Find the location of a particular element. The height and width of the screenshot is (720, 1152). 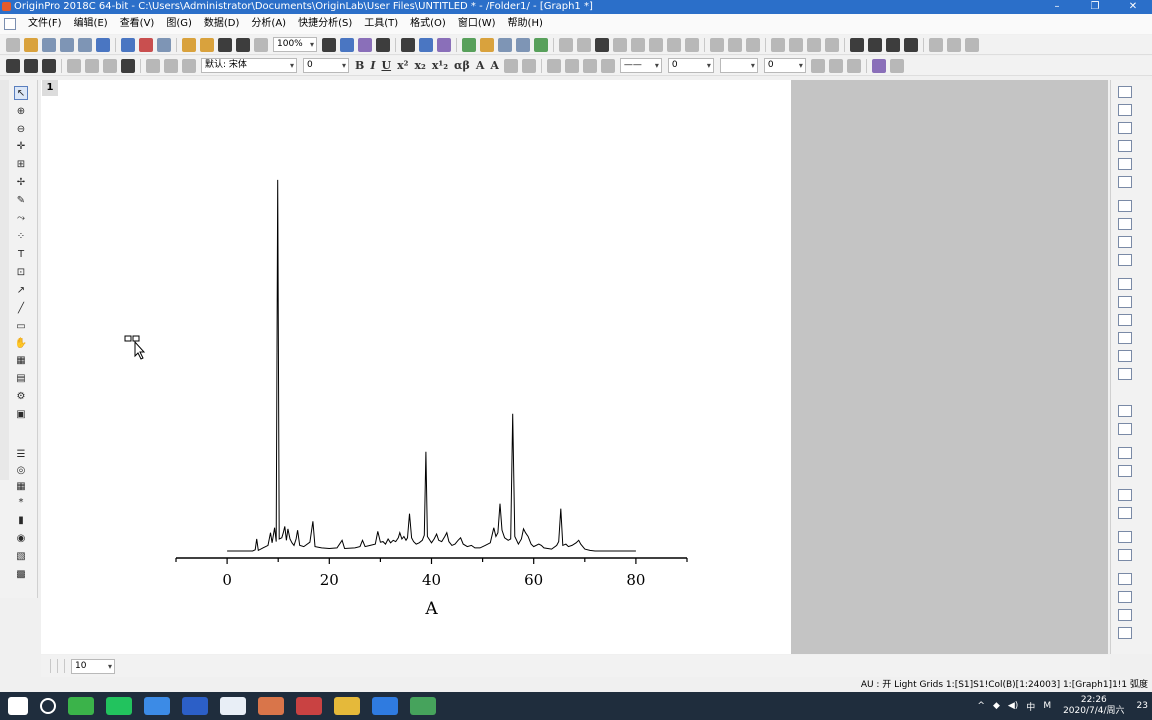

align-center-icon is located at coordinates (1125, 495).